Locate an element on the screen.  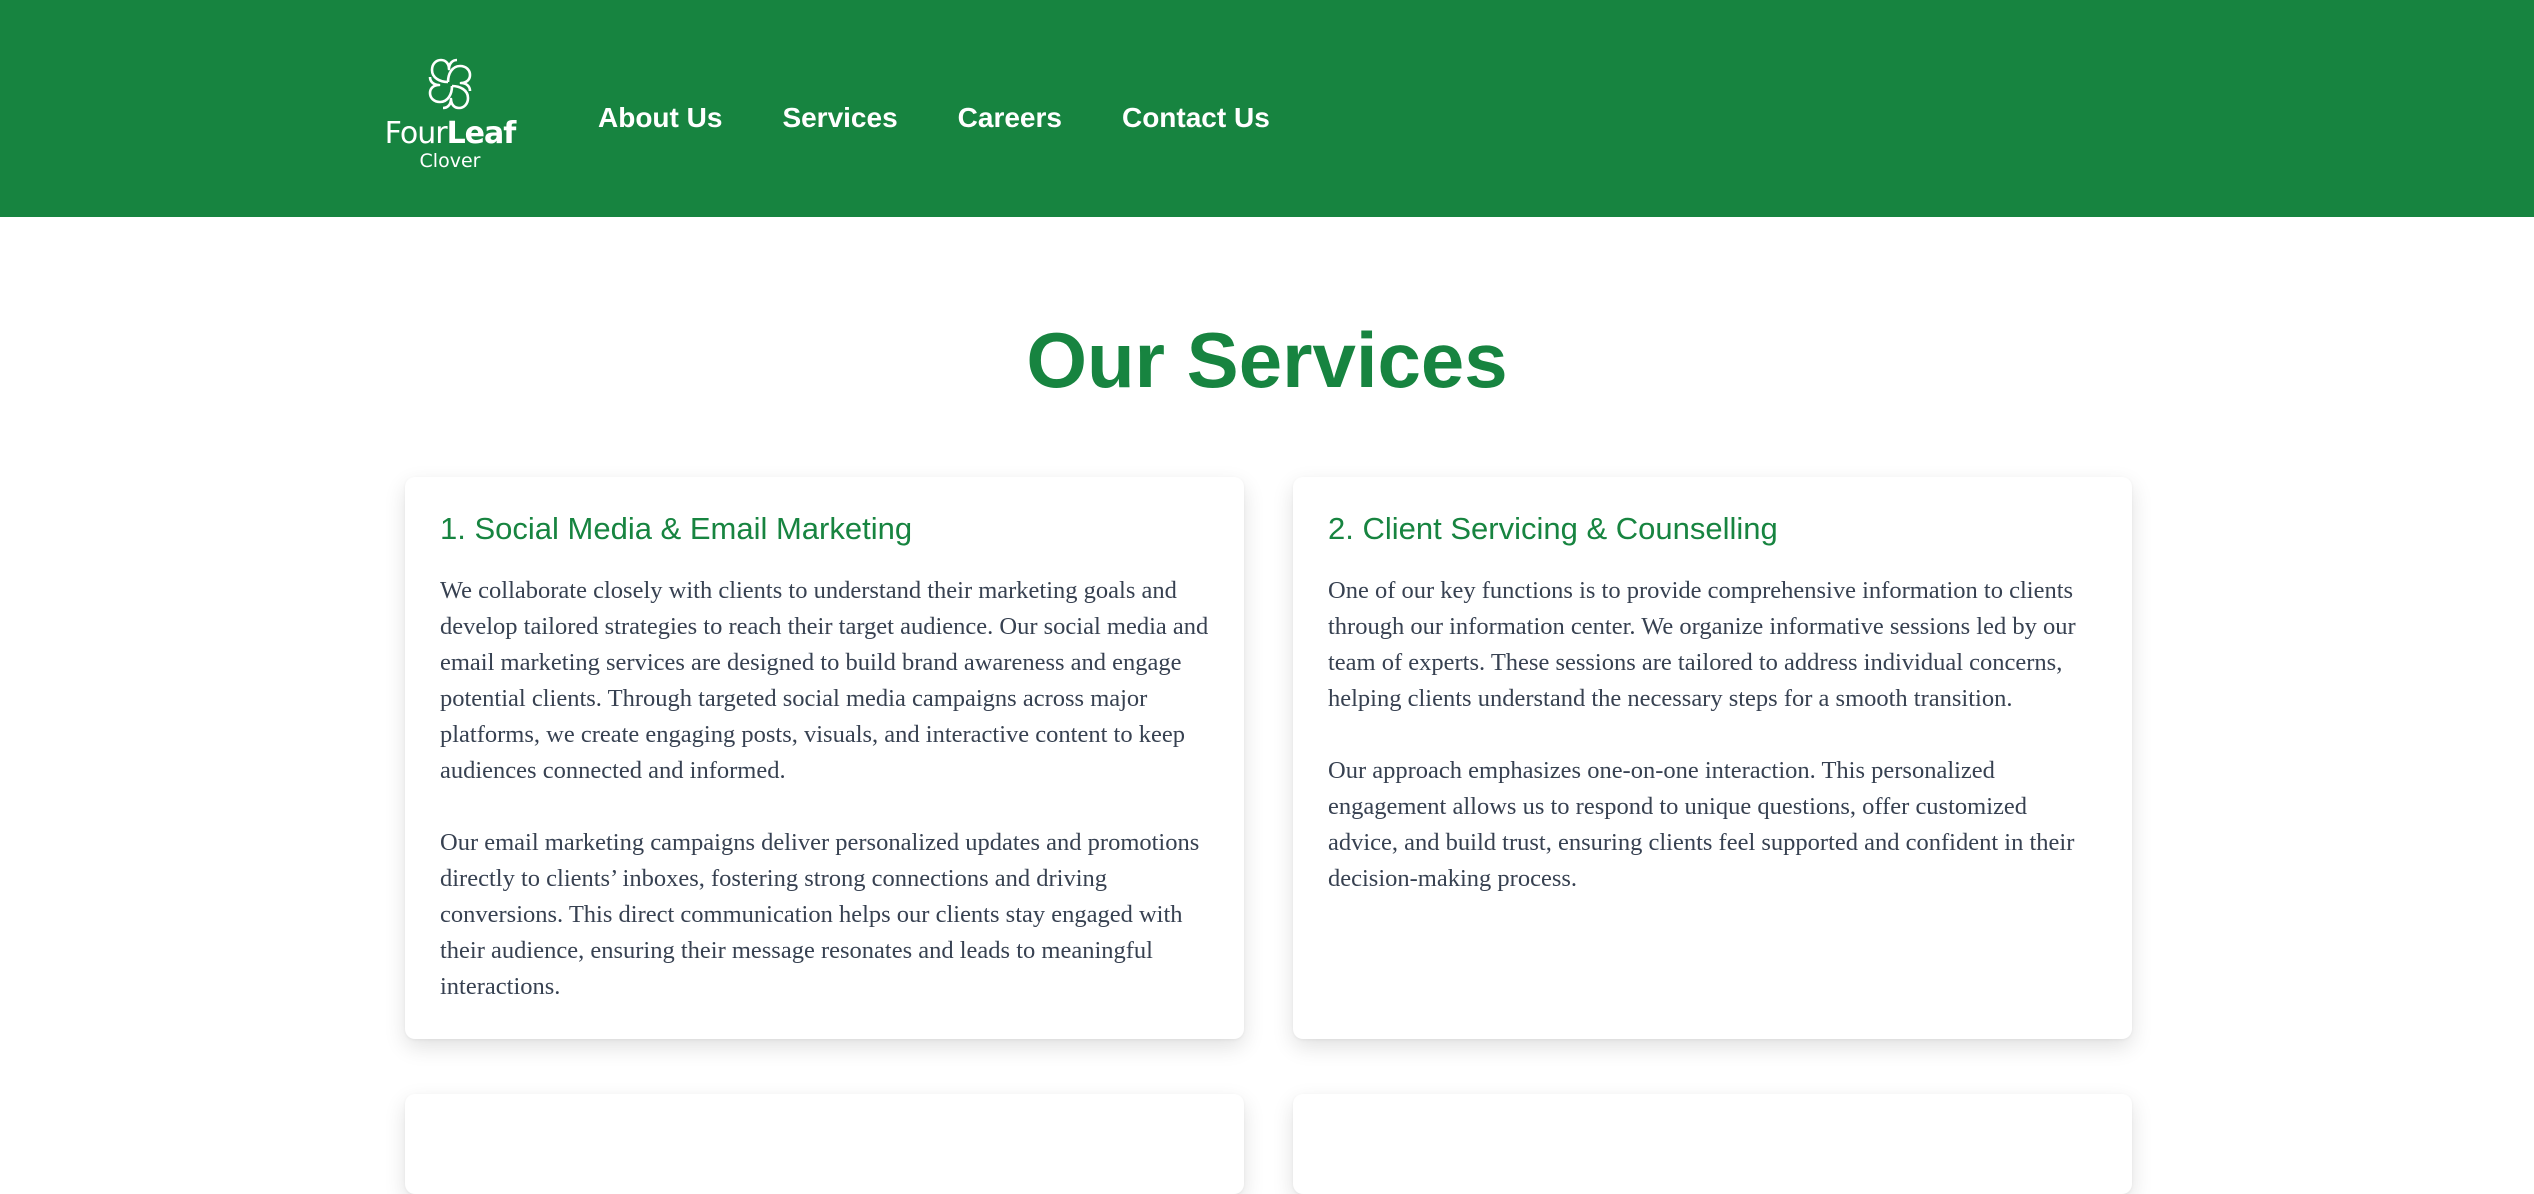
logo: FourLeaf Clover is located at coordinates (450, 111).